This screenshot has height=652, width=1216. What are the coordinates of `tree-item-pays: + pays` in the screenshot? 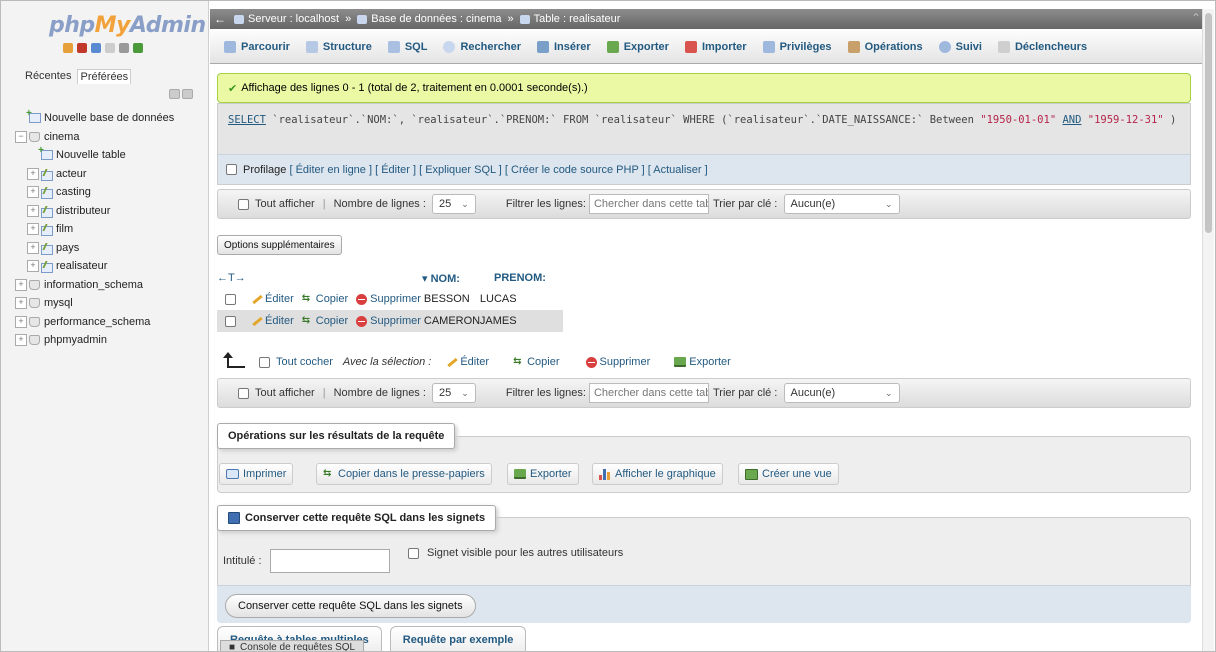 It's located at (110, 248).